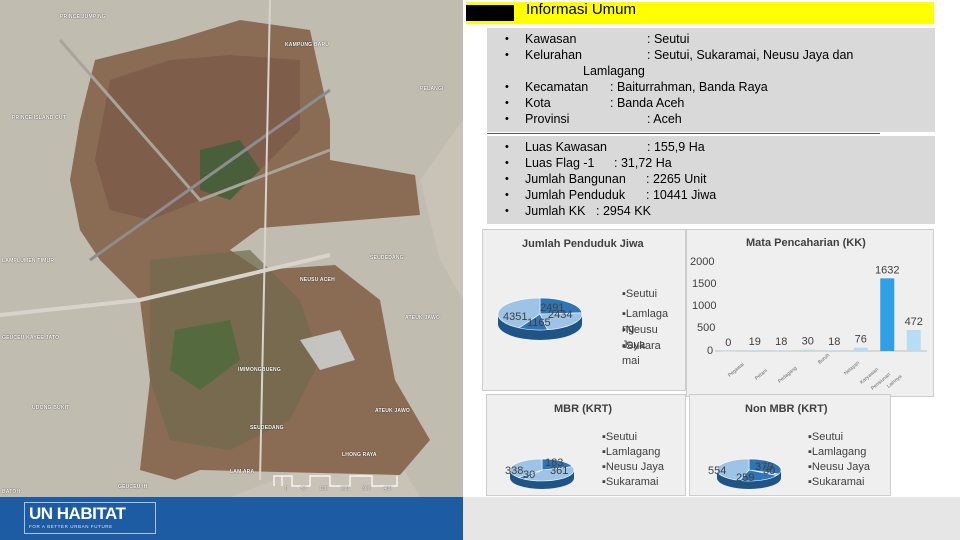 Image resolution: width=960 pixels, height=540 pixels. Describe the element at coordinates (345, 489) in the screenshot. I see `scale-label: 200` at that location.